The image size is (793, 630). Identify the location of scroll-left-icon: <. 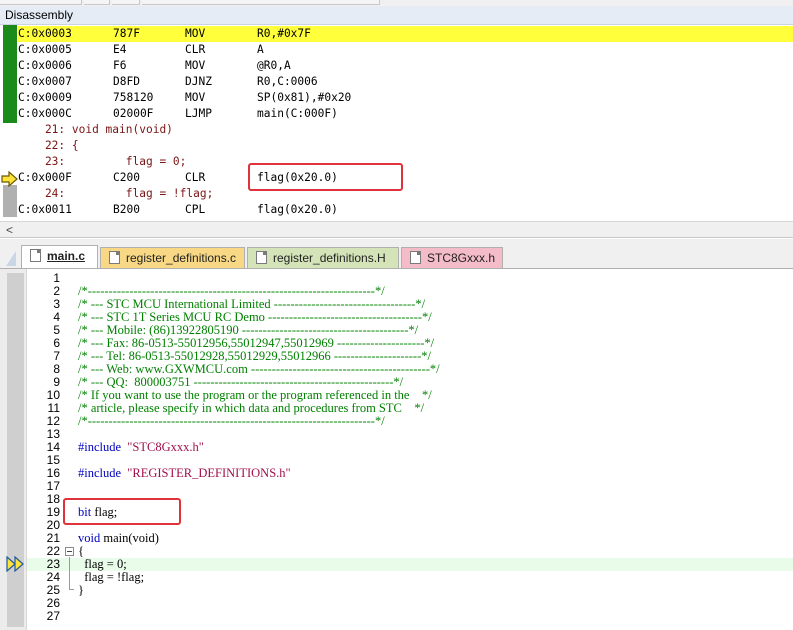
(9, 230).